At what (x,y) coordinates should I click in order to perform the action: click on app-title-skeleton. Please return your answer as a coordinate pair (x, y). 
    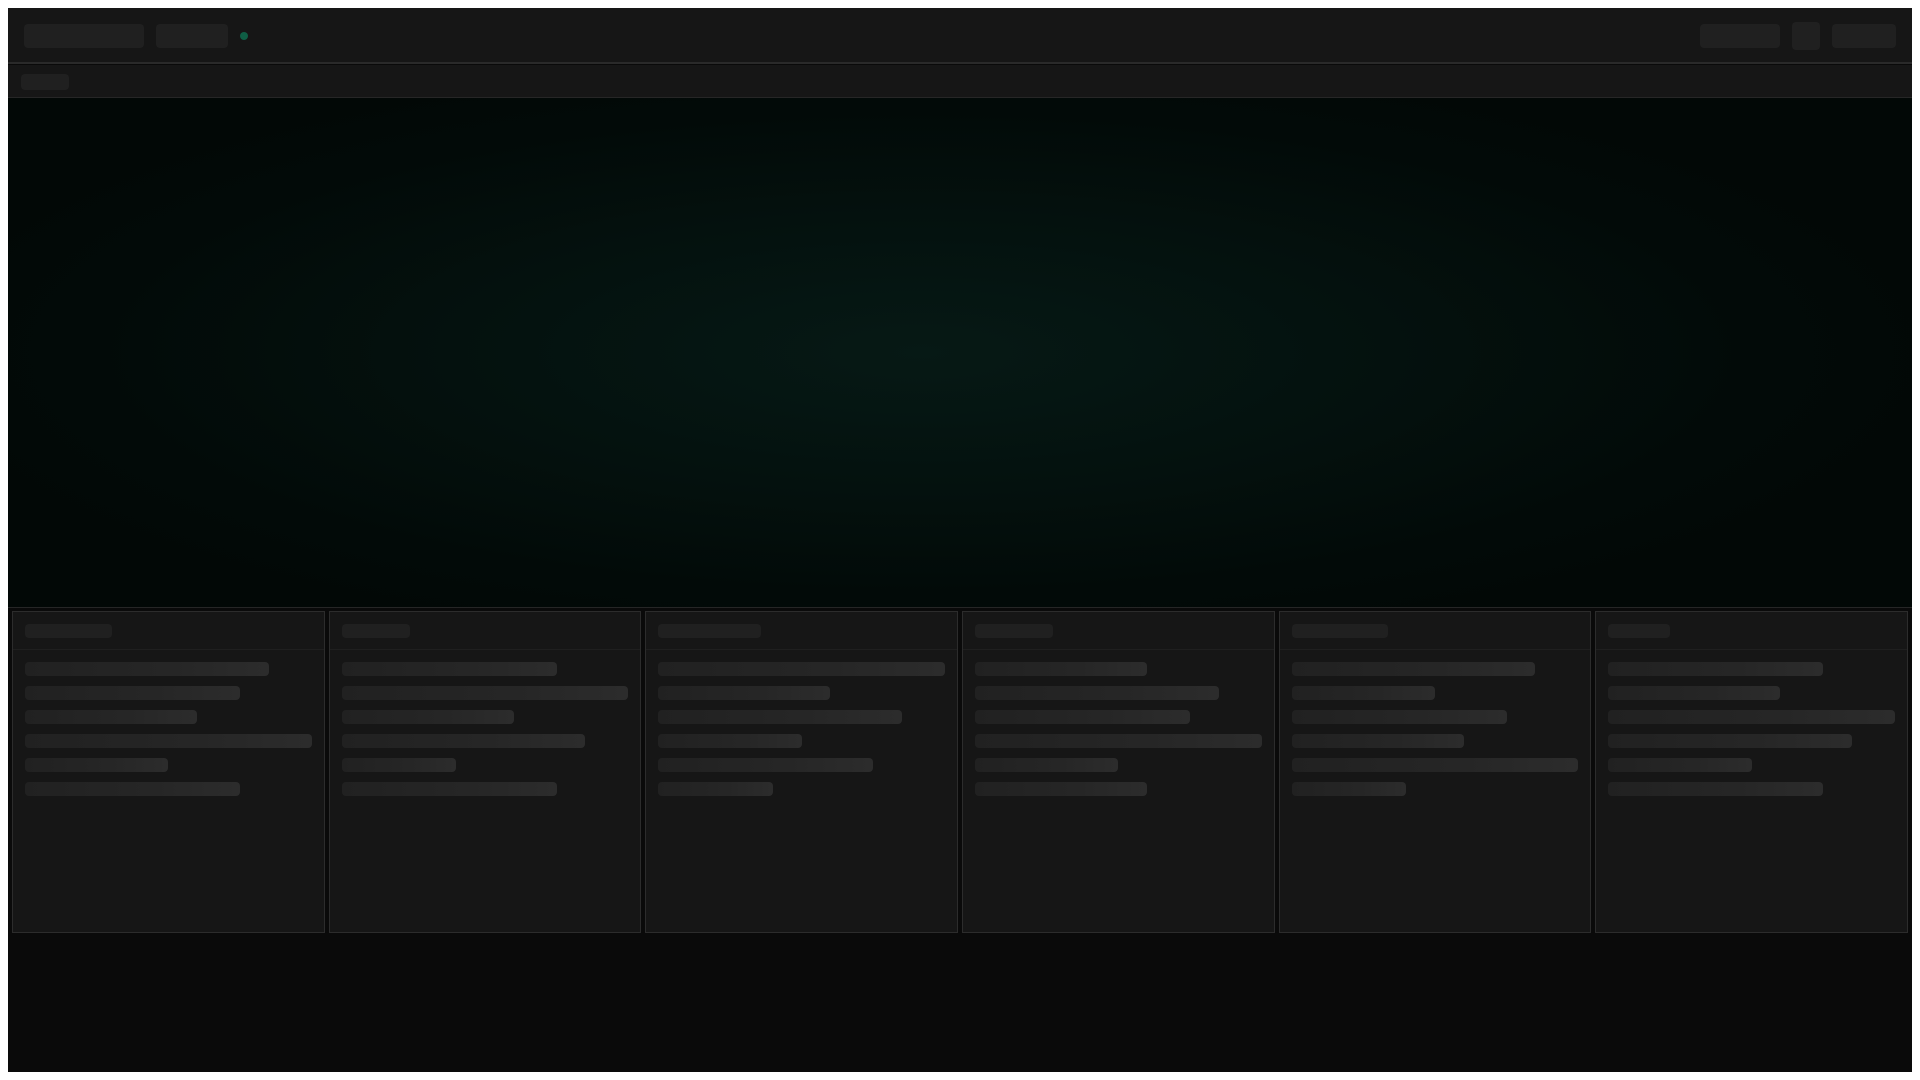
    Looking at the image, I should click on (84, 36).